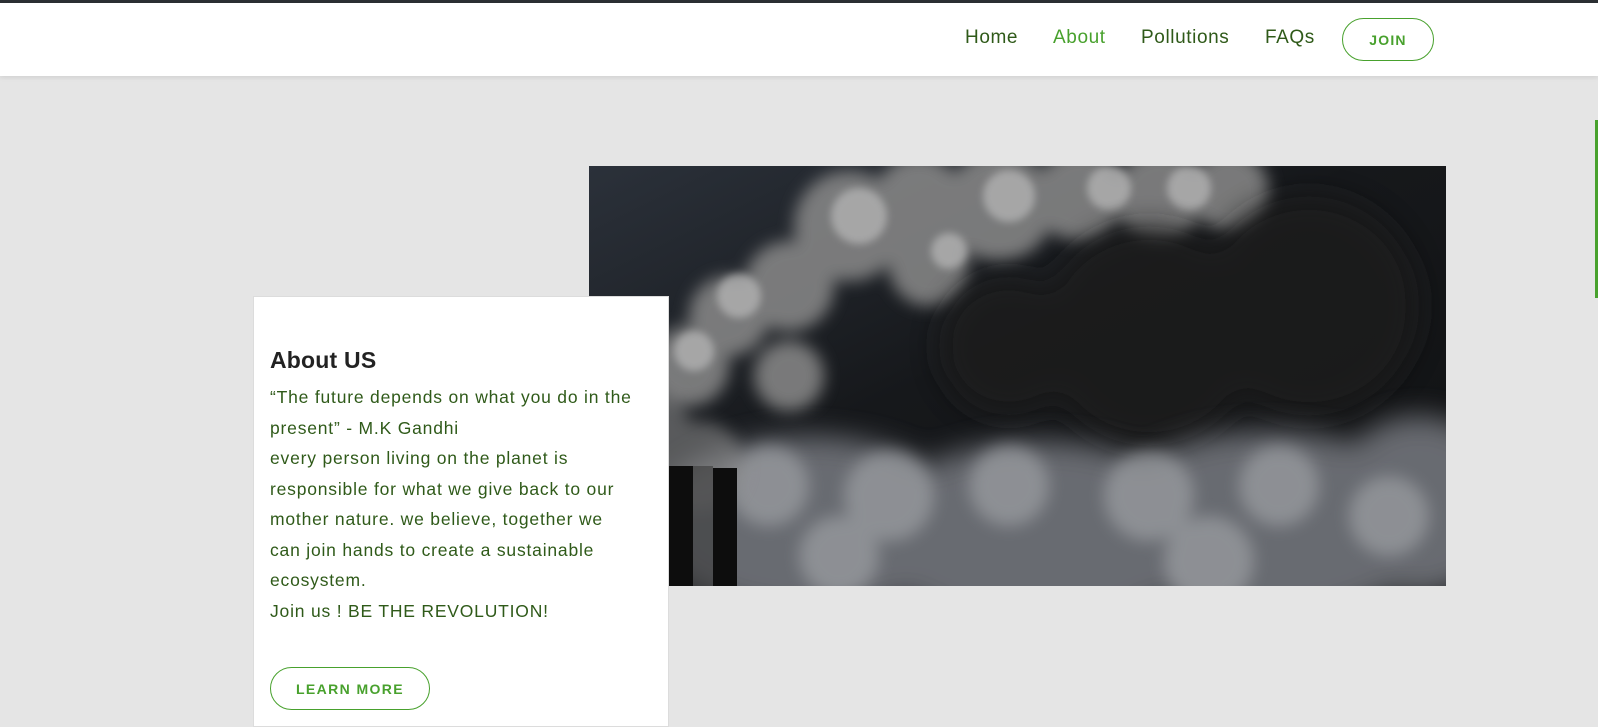 This screenshot has width=1598, height=727. What do you see at coordinates (1290, 38) in the screenshot?
I see `nav-item-faqs: FAQs` at bounding box center [1290, 38].